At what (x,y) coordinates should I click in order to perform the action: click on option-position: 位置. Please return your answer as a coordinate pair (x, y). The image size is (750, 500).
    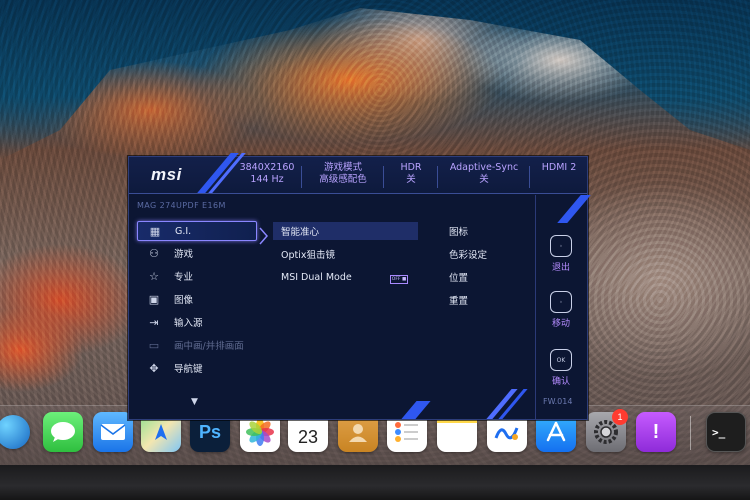
    Looking at the image, I should click on (458, 277).